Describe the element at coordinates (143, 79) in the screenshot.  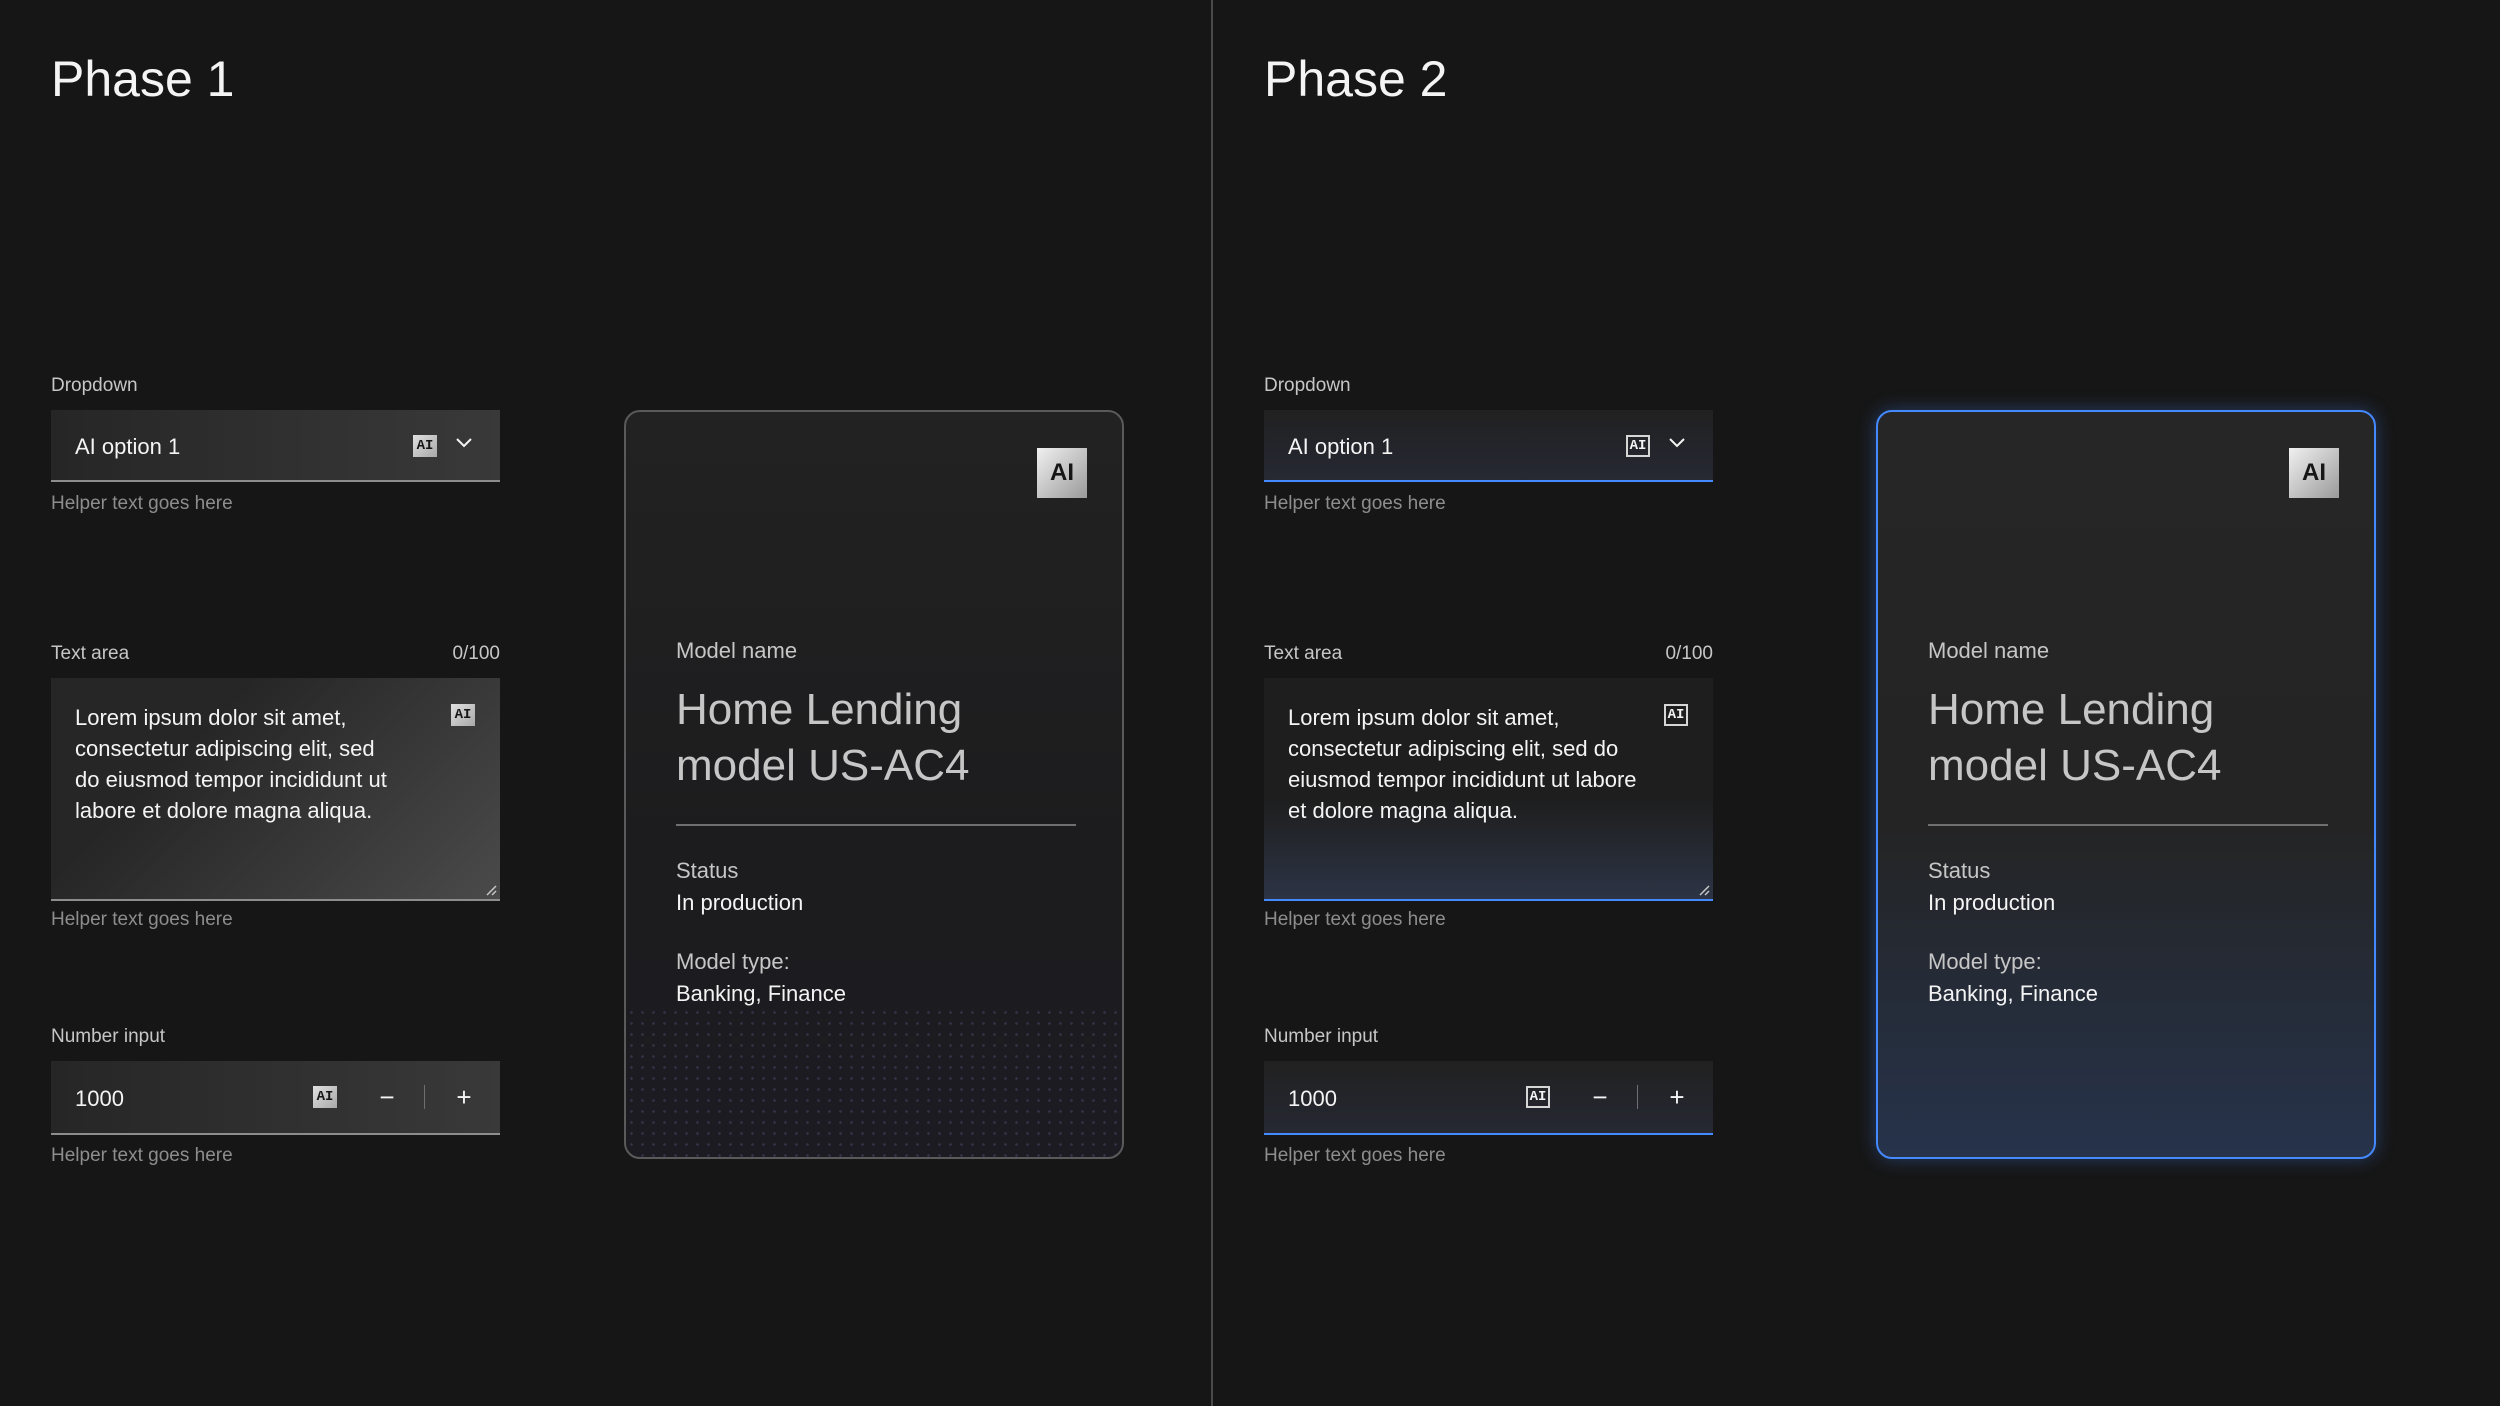
I see `phase-title: Phase 1` at that location.